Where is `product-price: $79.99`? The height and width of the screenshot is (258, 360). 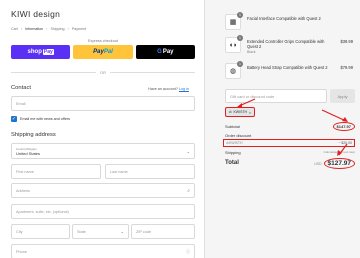 product-price: $79.99 is located at coordinates (346, 67).